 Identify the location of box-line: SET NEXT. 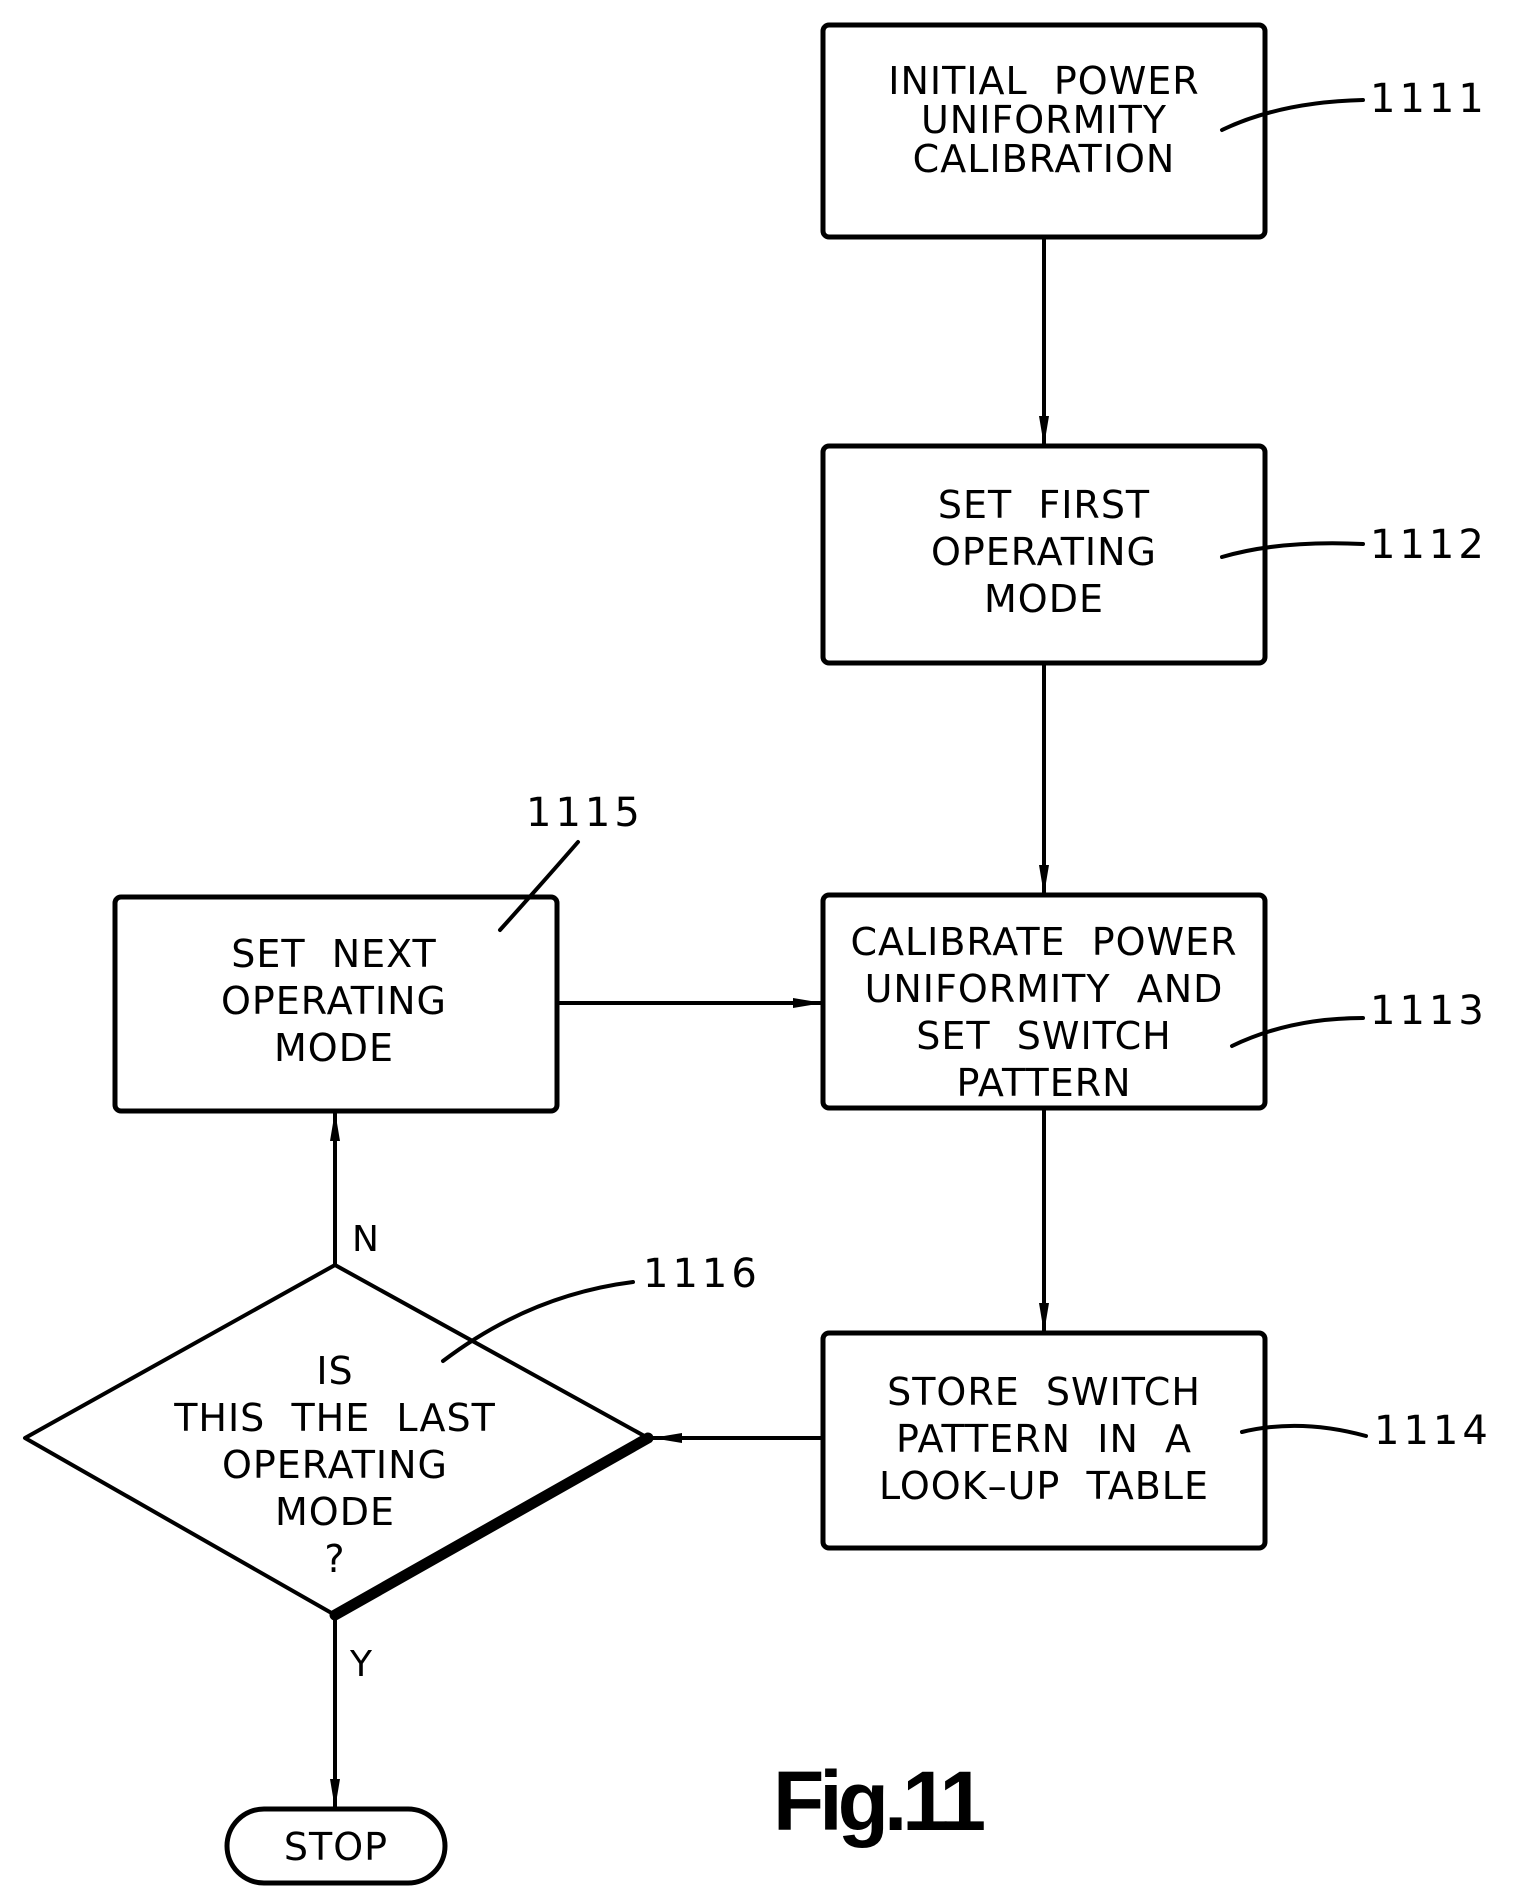
(334, 954).